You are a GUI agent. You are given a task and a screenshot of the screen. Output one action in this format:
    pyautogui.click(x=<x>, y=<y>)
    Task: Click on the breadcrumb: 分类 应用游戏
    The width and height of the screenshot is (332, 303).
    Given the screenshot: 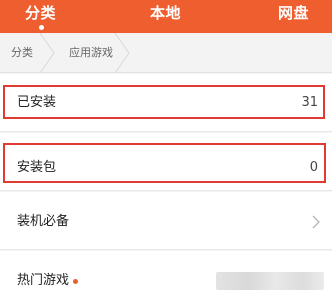 What is the action you would take?
    pyautogui.click(x=166, y=53)
    